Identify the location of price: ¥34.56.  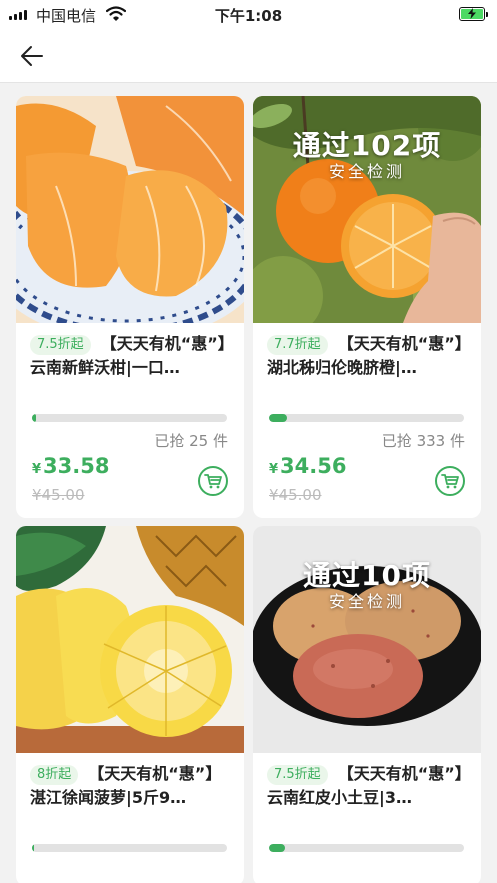
(308, 466).